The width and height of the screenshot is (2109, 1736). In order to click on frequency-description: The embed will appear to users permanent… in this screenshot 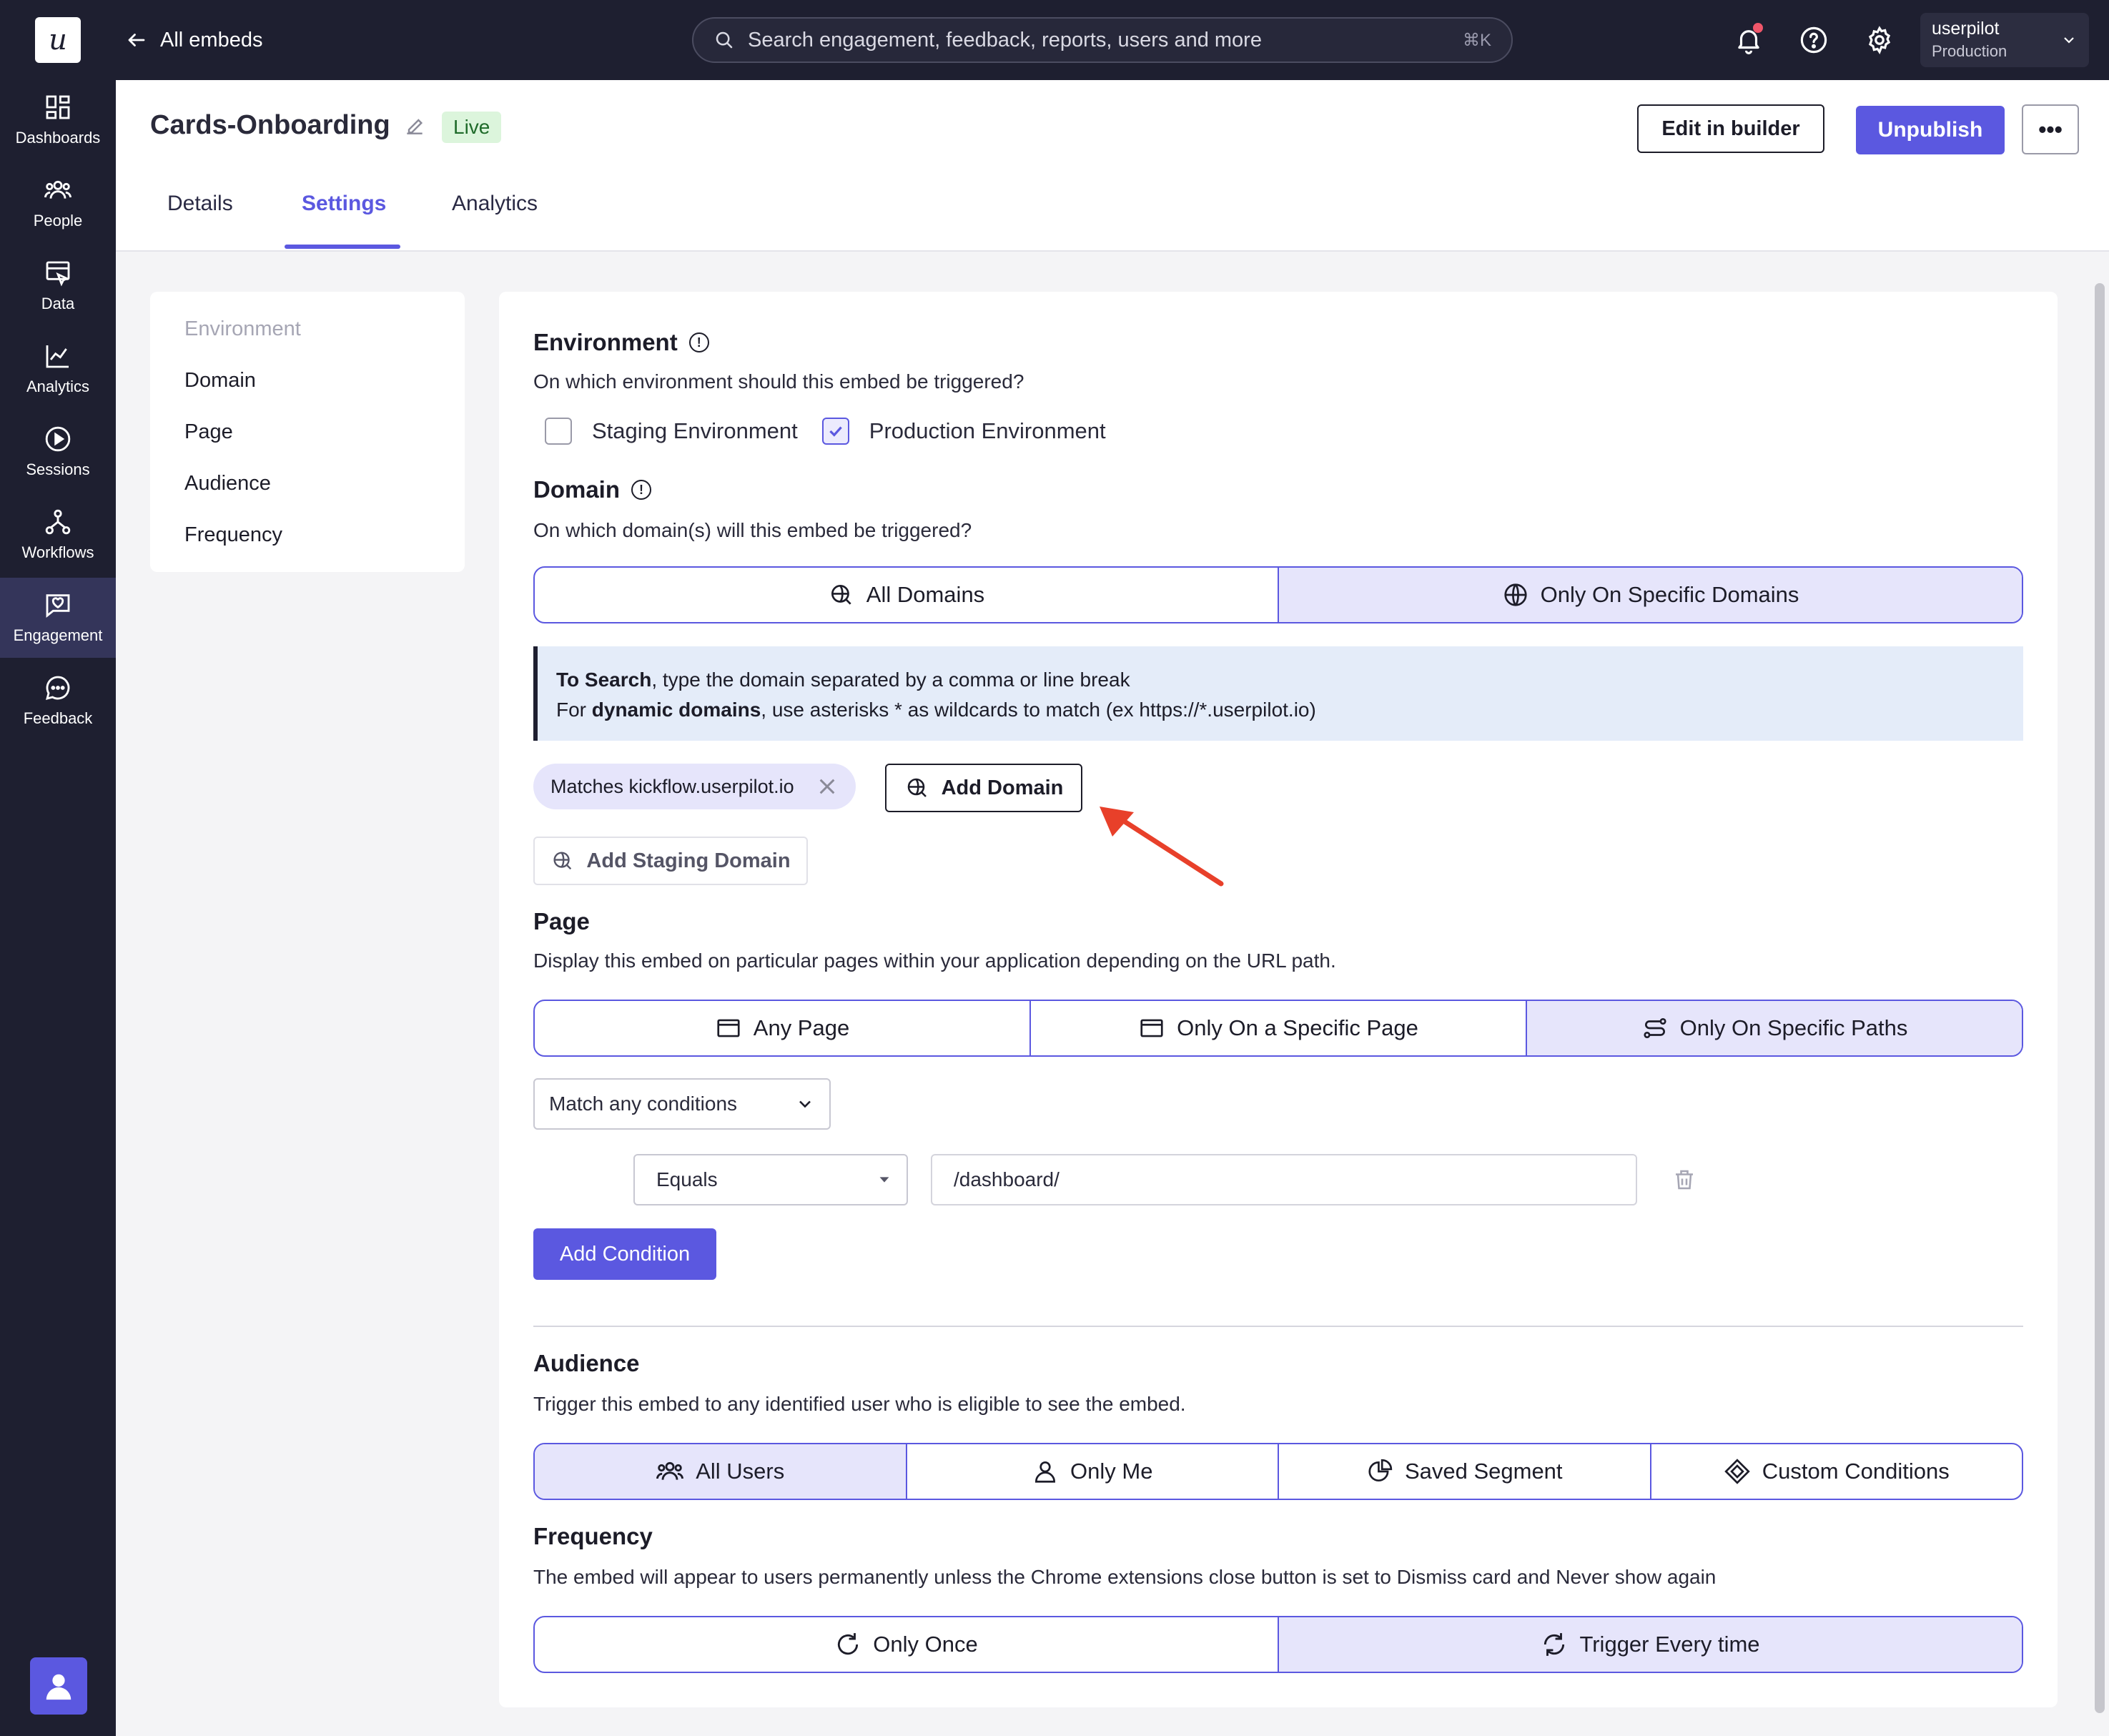, I will do `click(1125, 1577)`.